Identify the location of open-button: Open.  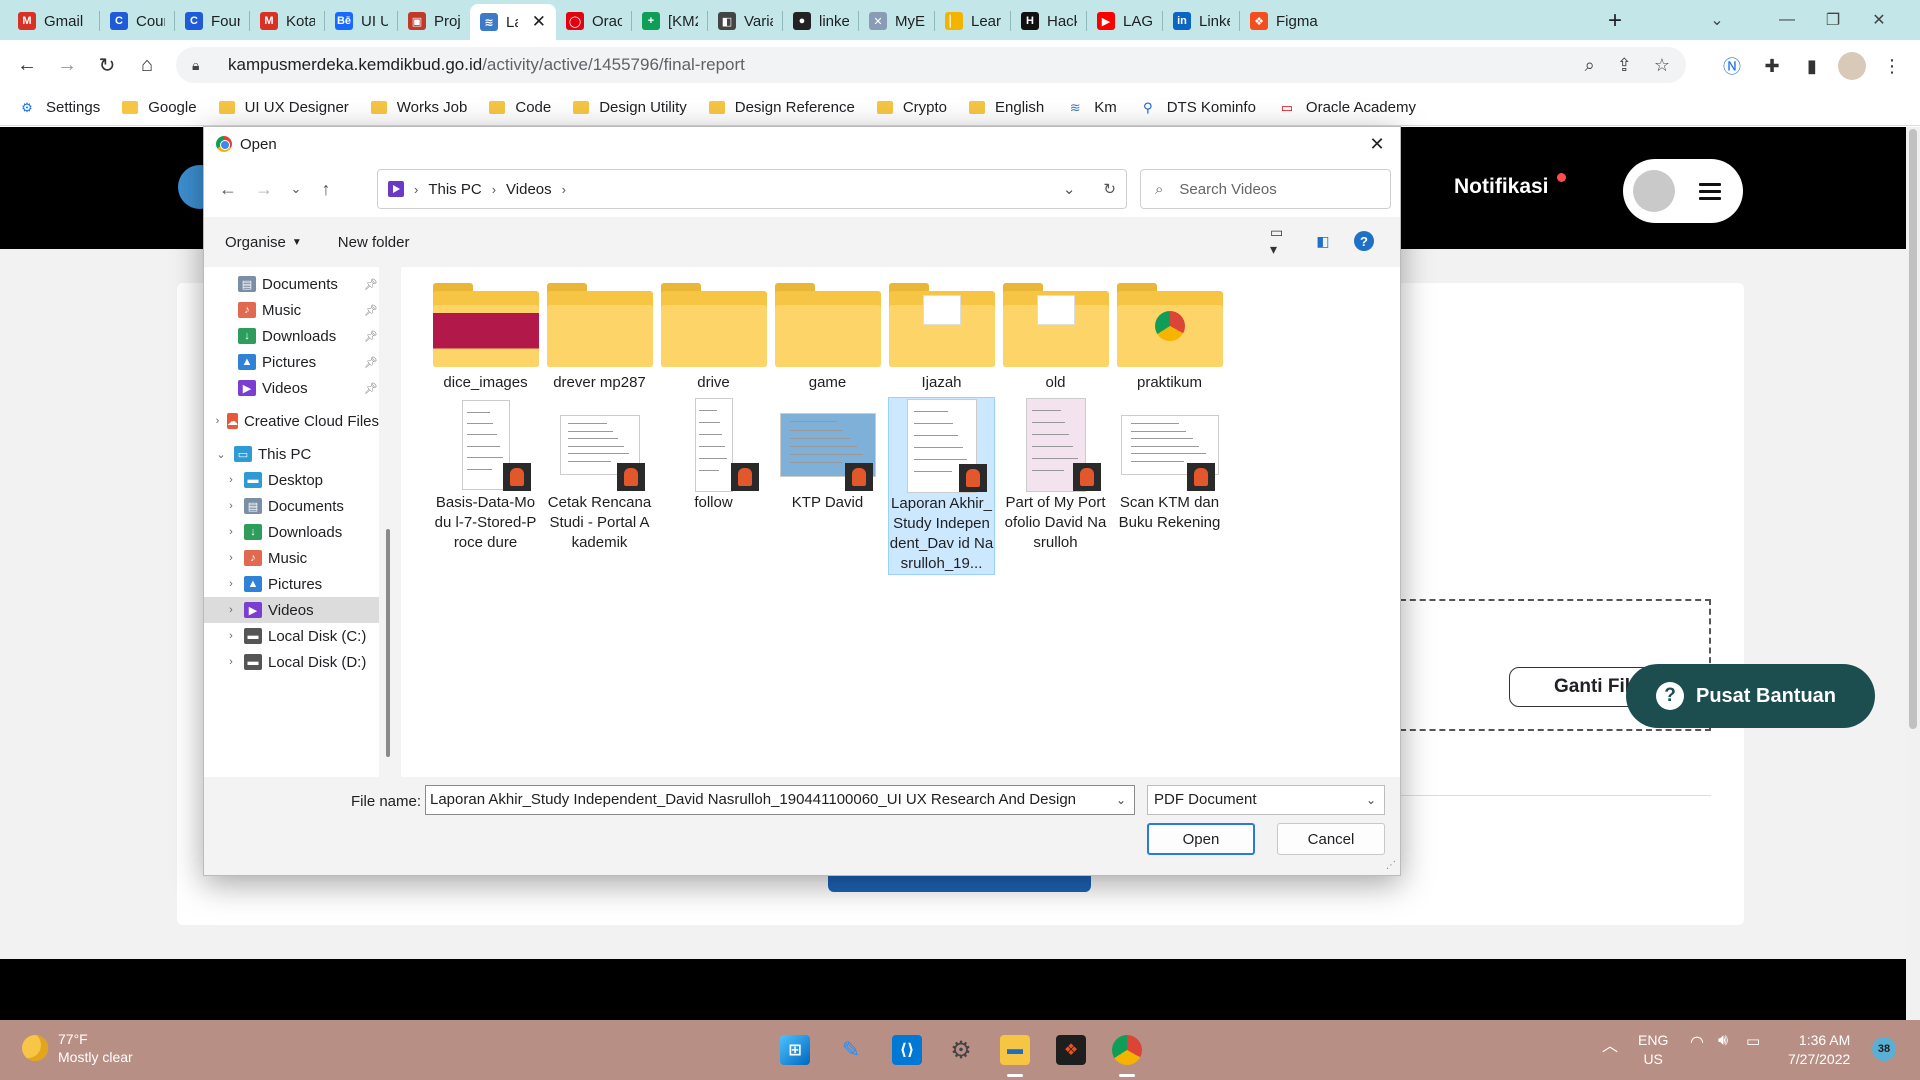
(1201, 839).